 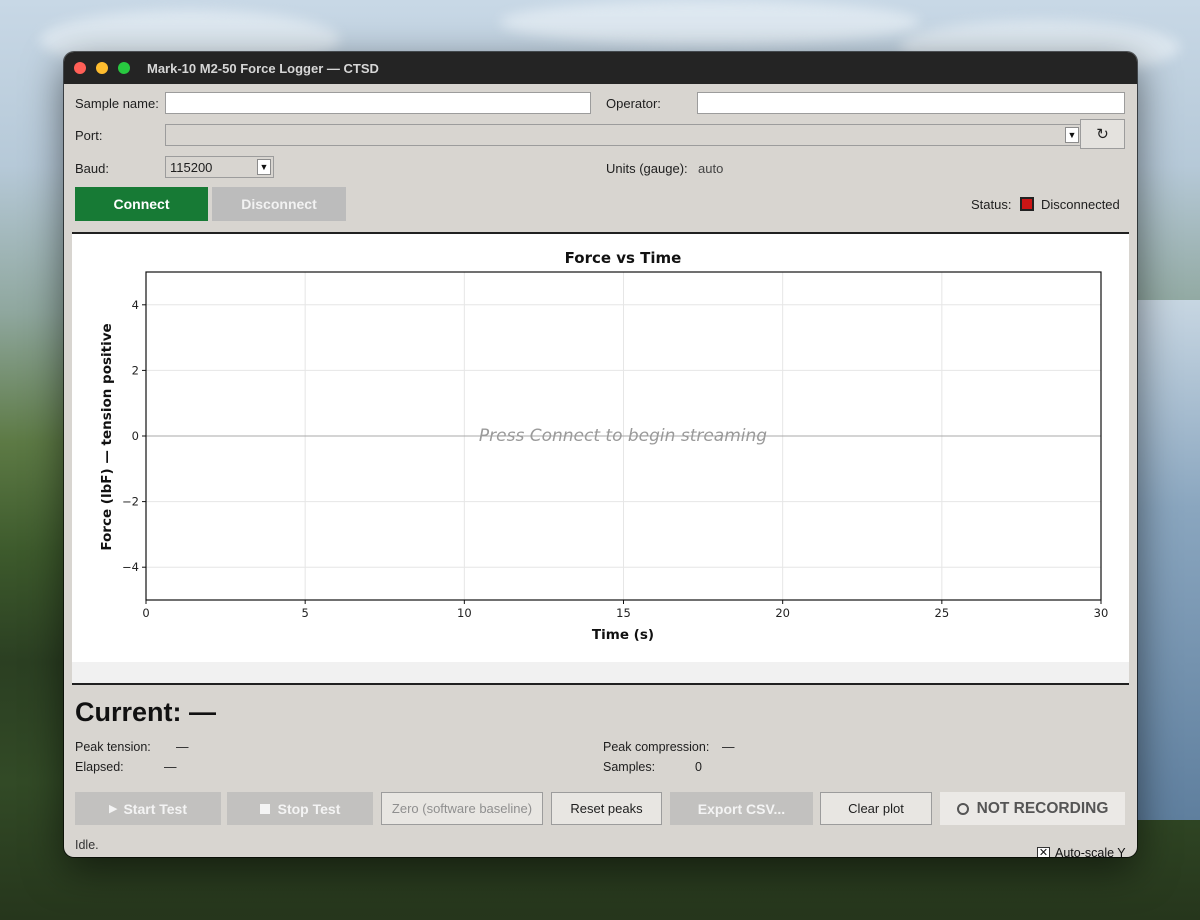 What do you see at coordinates (623, 135) in the screenshot?
I see `port-select: ▼` at bounding box center [623, 135].